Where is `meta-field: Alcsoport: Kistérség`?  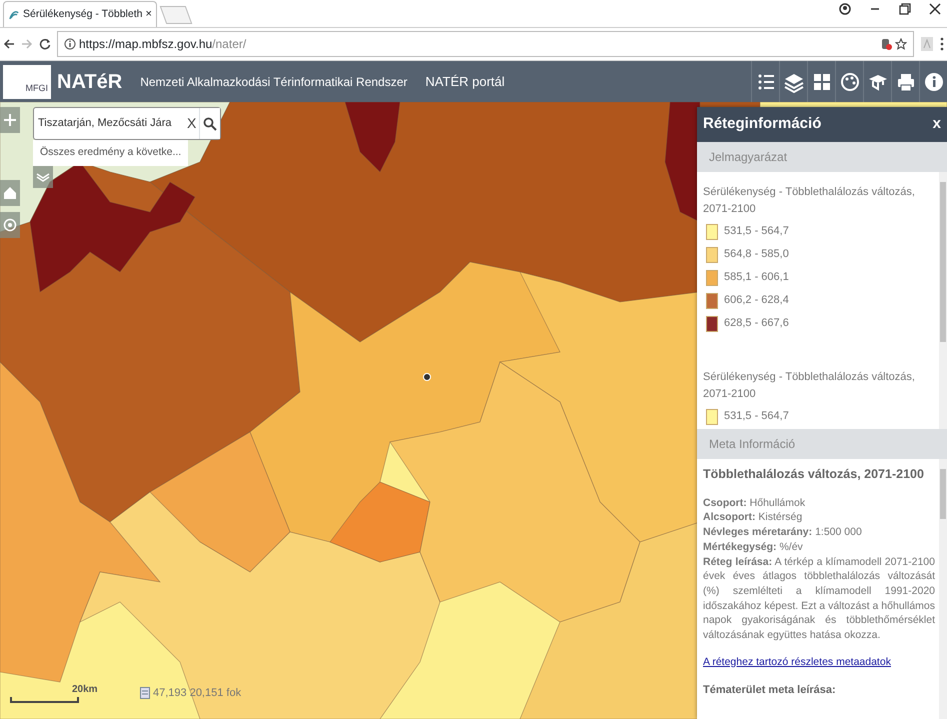 meta-field: Alcsoport: Kistérség is located at coordinates (819, 518).